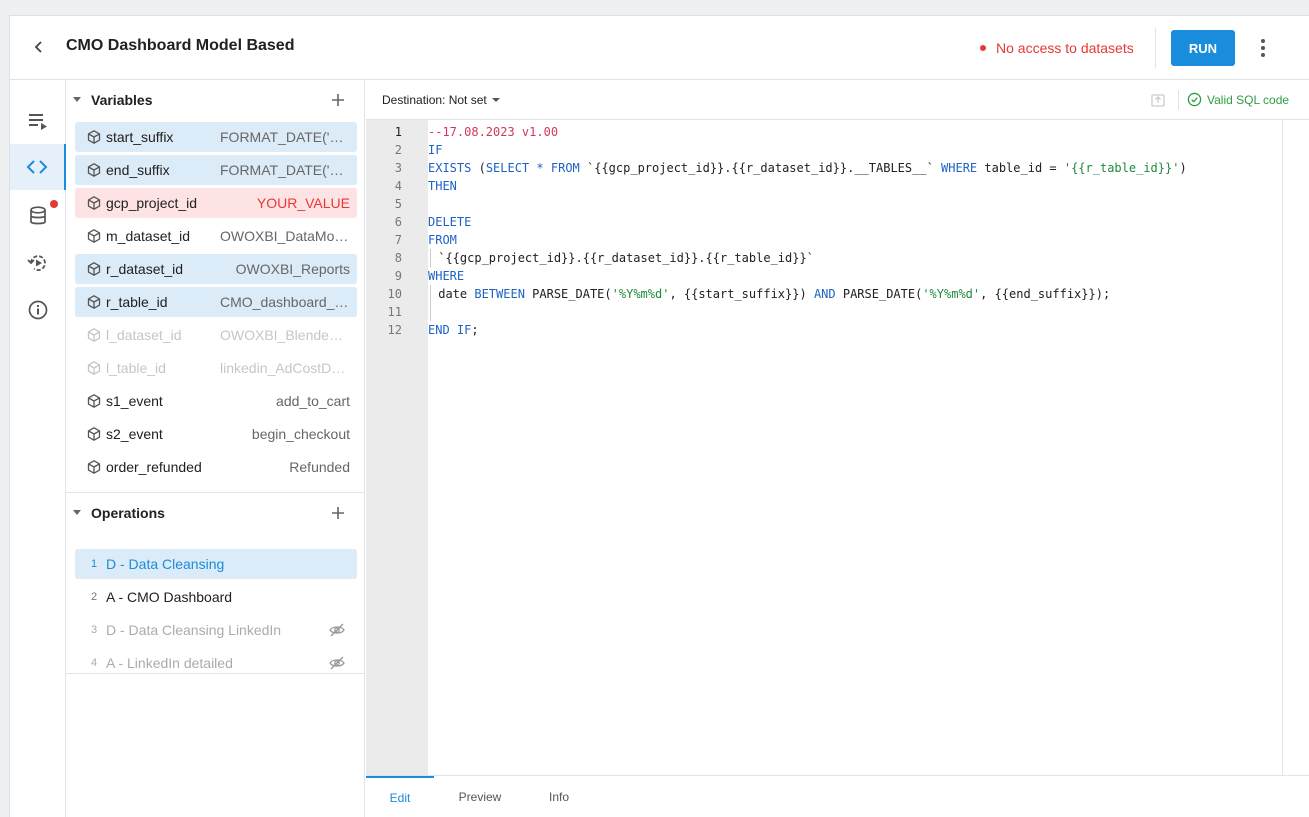 The height and width of the screenshot is (817, 1309). I want to click on destination-dropdown: Destination: Not set, so click(441, 100).